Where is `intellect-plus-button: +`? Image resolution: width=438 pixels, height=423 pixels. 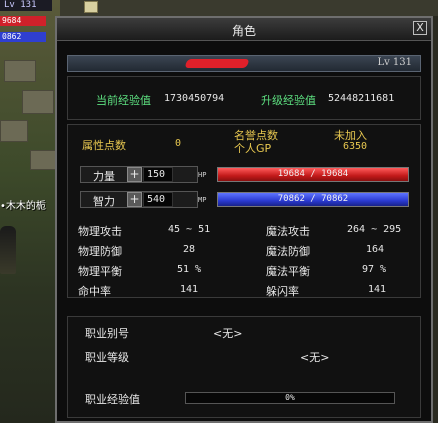 intellect-plus-button: + is located at coordinates (134, 199).